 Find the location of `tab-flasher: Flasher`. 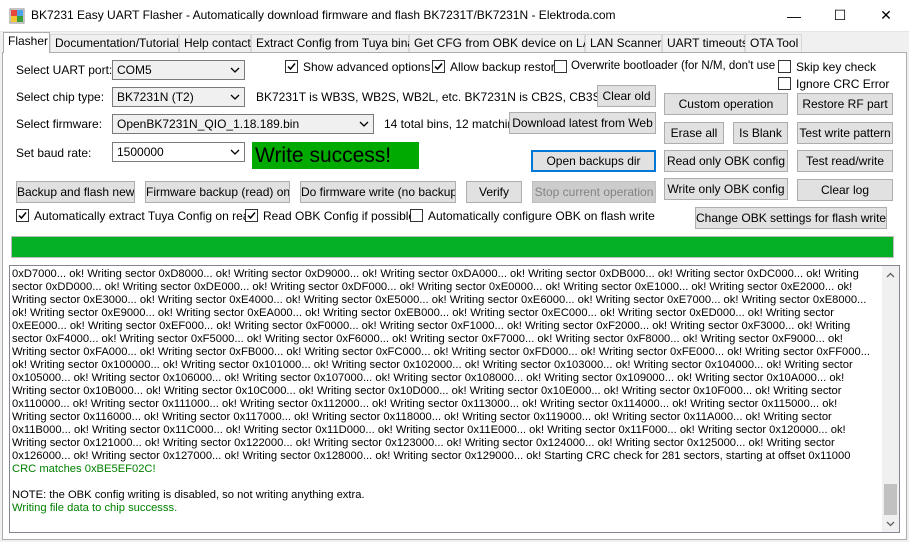

tab-flasher: Flasher is located at coordinates (26, 42).